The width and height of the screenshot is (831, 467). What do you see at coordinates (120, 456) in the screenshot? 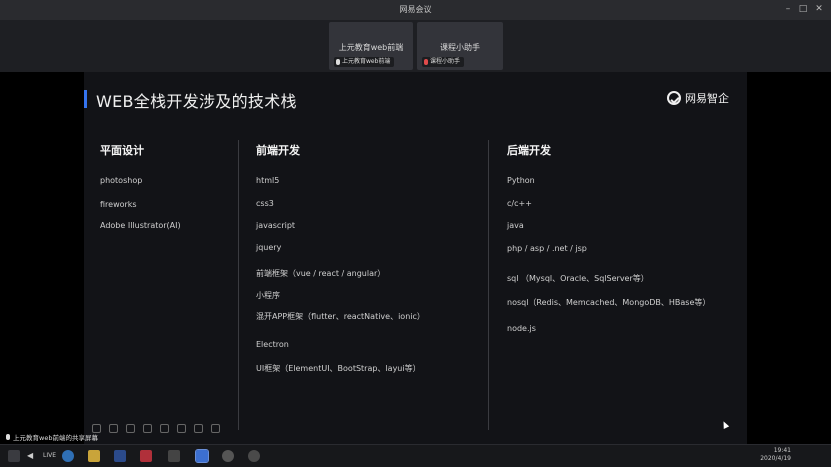
I see `photoshop-icon` at bounding box center [120, 456].